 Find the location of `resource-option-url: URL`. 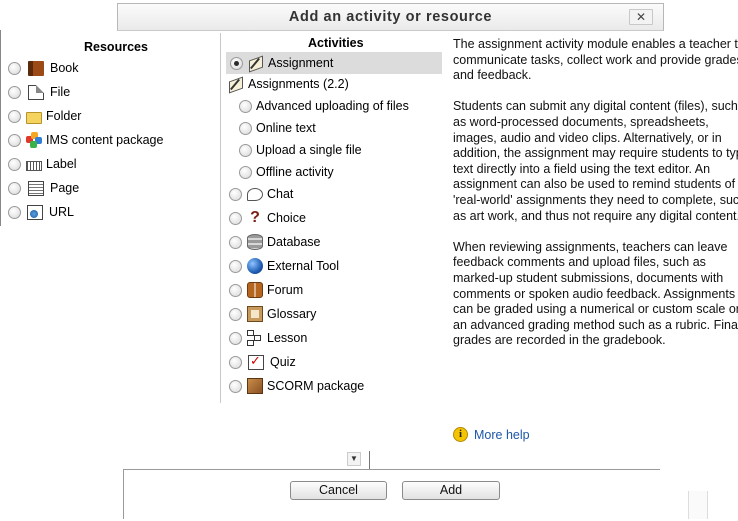

resource-option-url: URL is located at coordinates (41, 212).